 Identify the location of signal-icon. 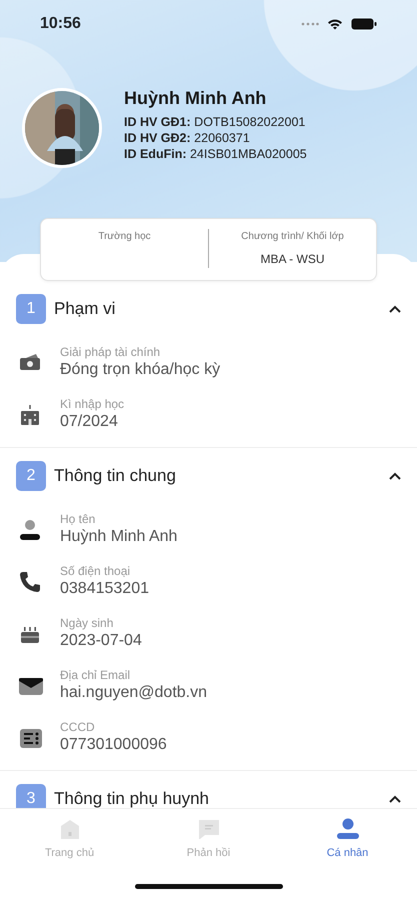
(310, 24).